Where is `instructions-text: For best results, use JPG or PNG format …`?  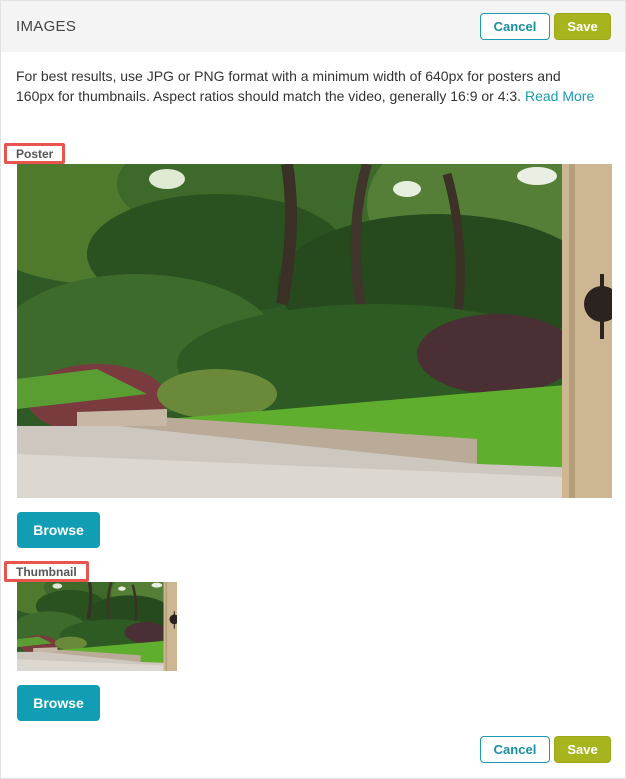
instructions-text: For best results, use JPG or PNG format … is located at coordinates (288, 86).